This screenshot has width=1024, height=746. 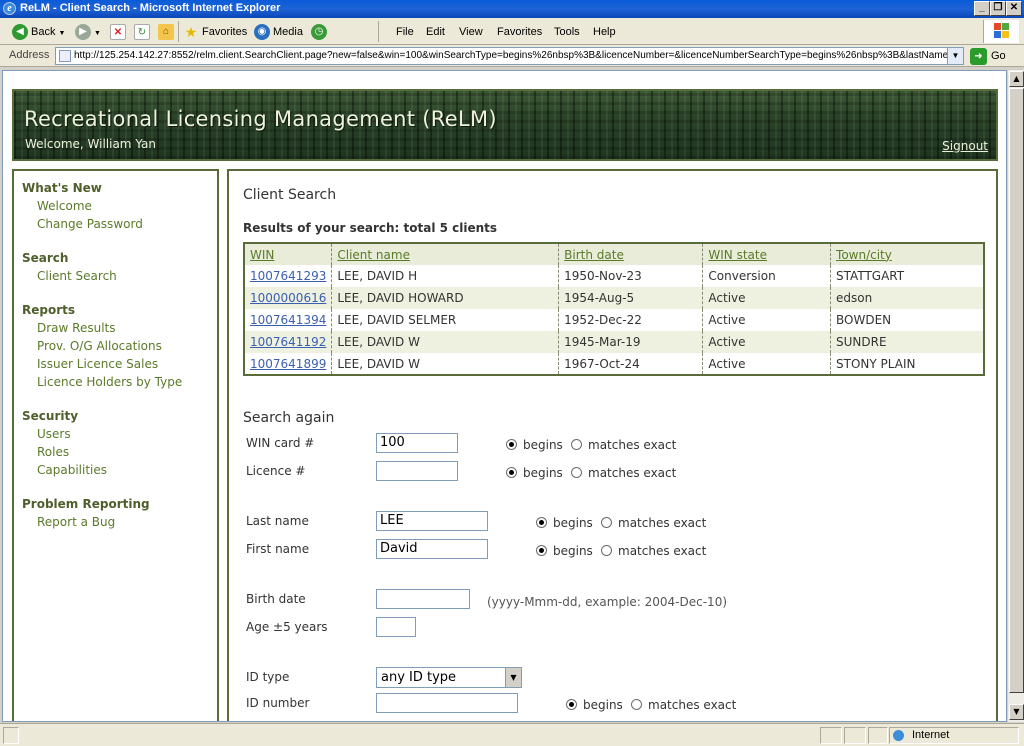 I want to click on column-header-win-label: WIN, so click(x=262, y=255).